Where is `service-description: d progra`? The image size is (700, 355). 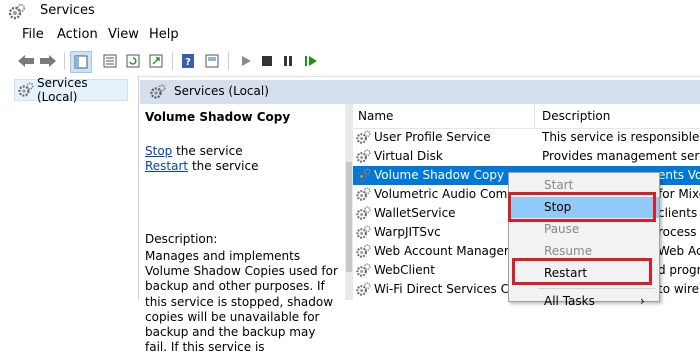 service-description: d progra is located at coordinates (679, 270).